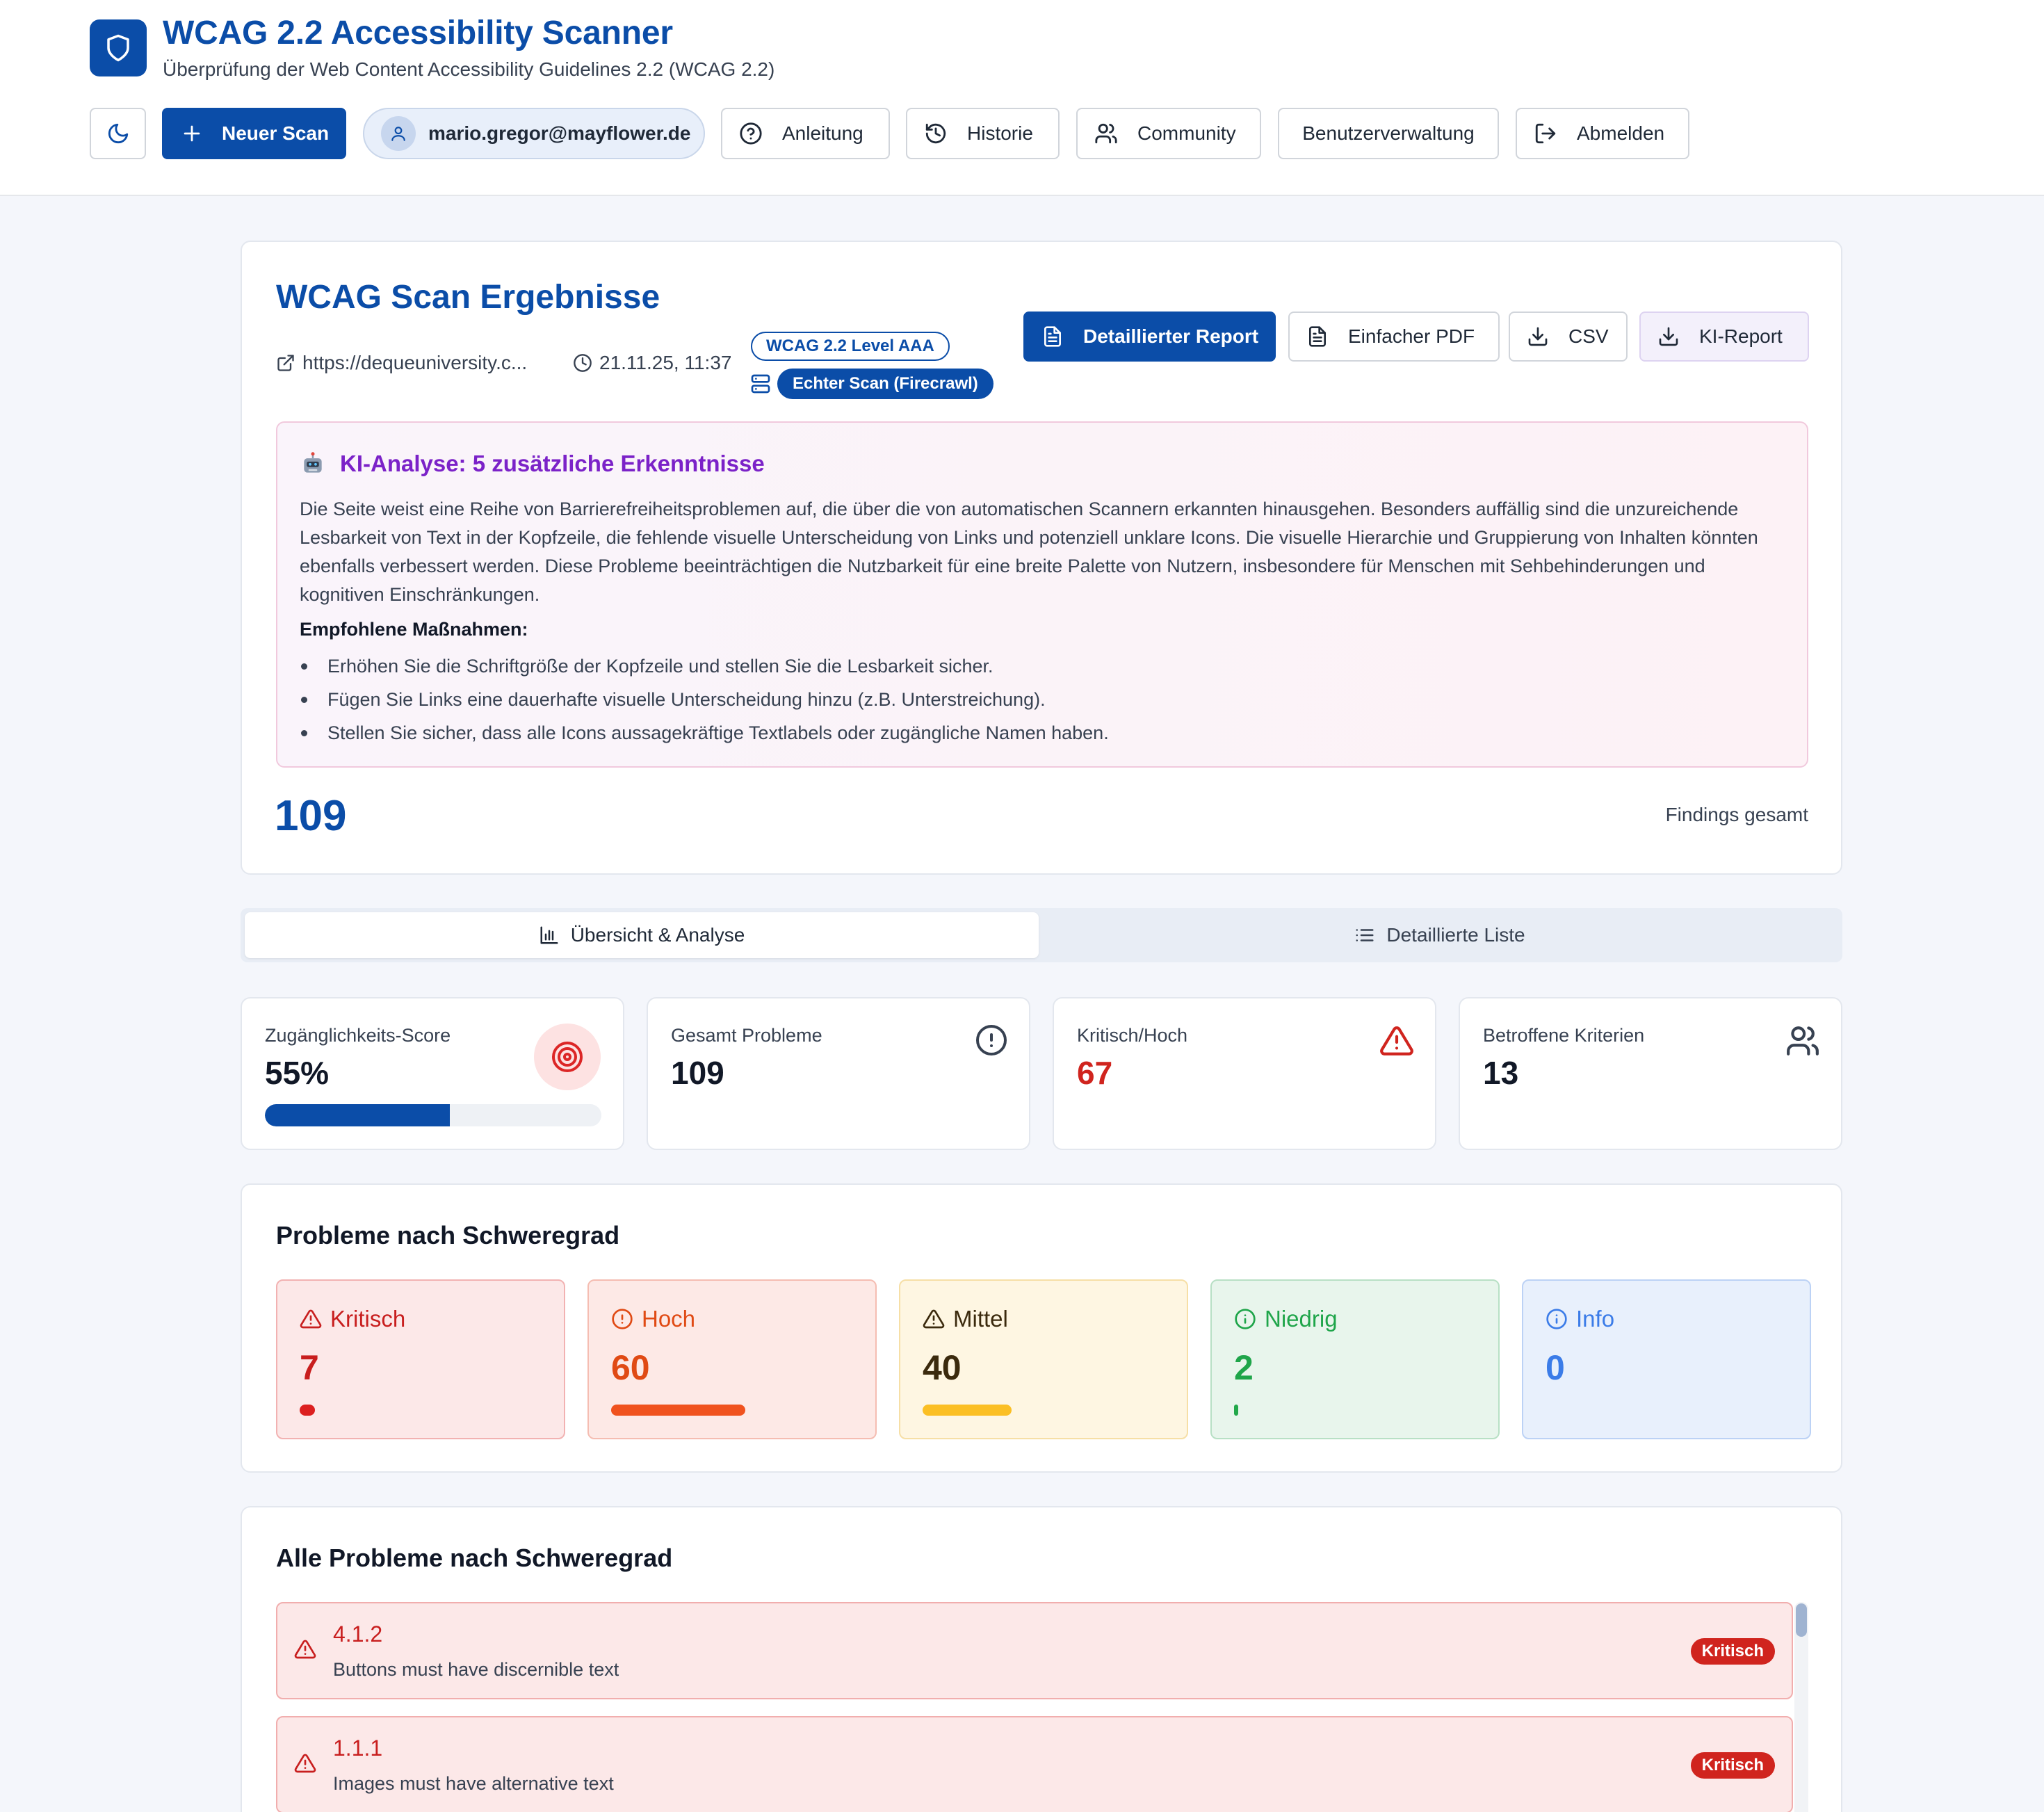 This screenshot has width=2044, height=1812. I want to click on ai-analysis-title: KI-Analyse: 5 zusätzliche Erkenntnisse, so click(532, 464).